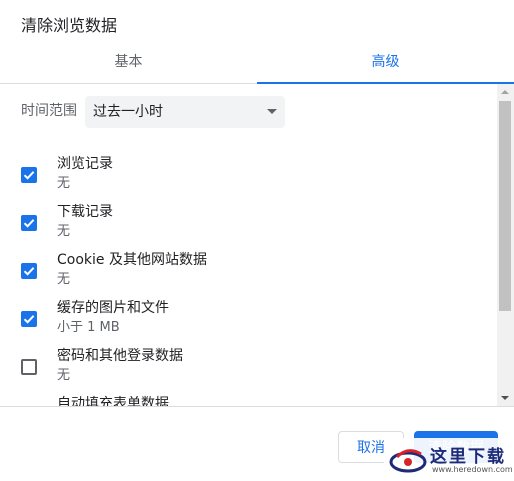 The image size is (514, 481). I want to click on time-range-value: 过去一小时, so click(128, 112).